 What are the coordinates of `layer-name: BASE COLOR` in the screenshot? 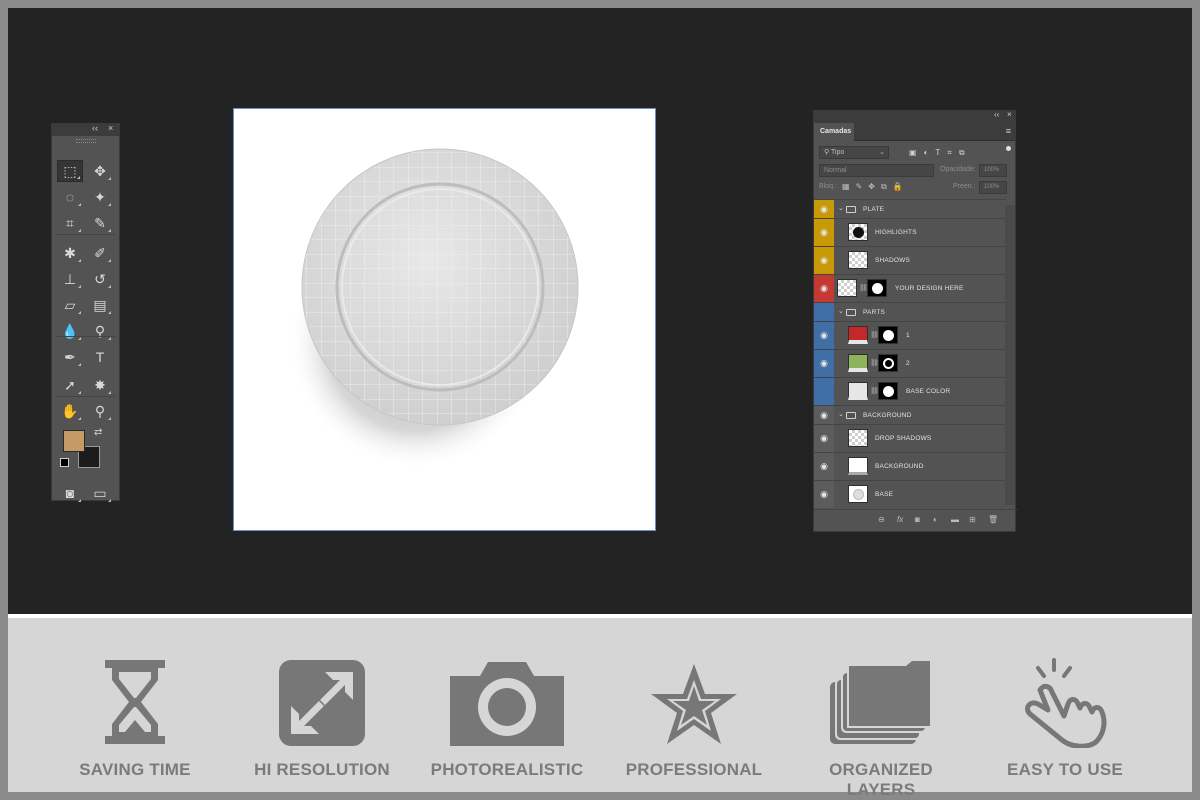 It's located at (928, 391).